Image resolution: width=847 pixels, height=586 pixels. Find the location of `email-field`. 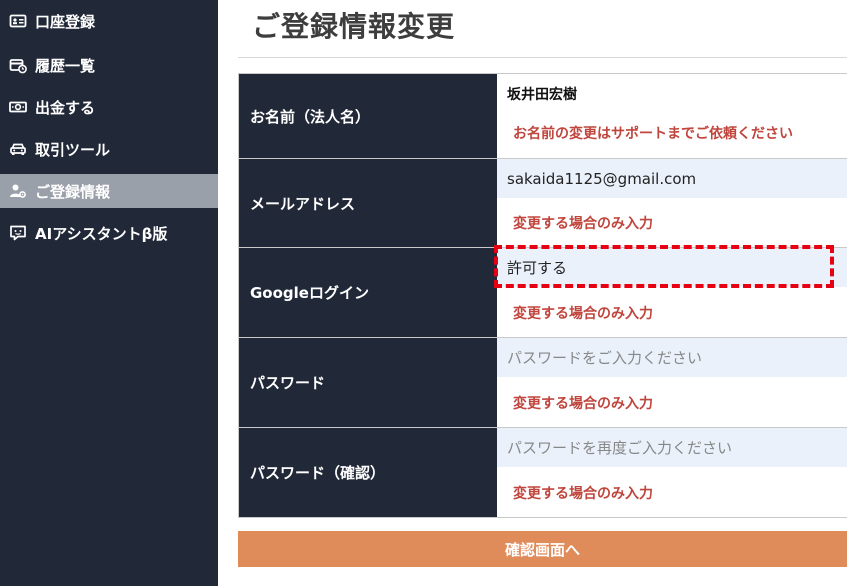

email-field is located at coordinates (672, 178).